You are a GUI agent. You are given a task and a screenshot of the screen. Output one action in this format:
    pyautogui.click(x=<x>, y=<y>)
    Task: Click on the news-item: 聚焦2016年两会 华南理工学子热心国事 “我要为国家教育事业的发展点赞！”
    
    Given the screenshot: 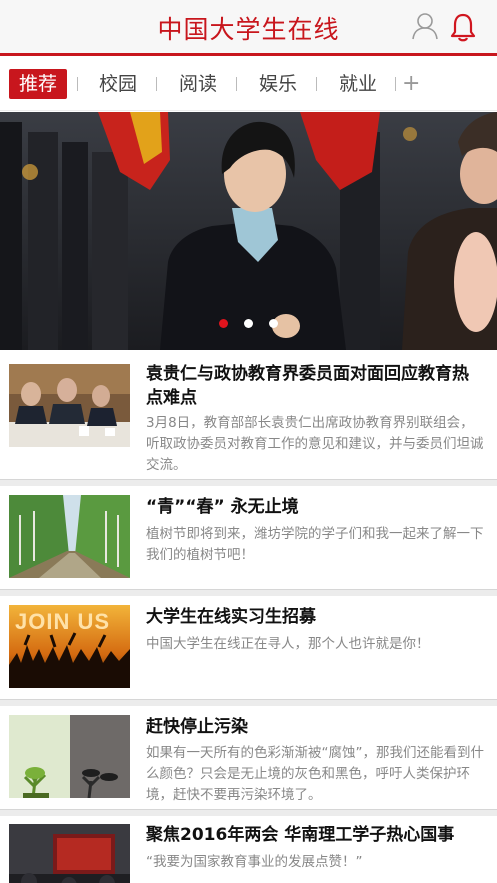 What is the action you would take?
    pyautogui.click(x=248, y=849)
    